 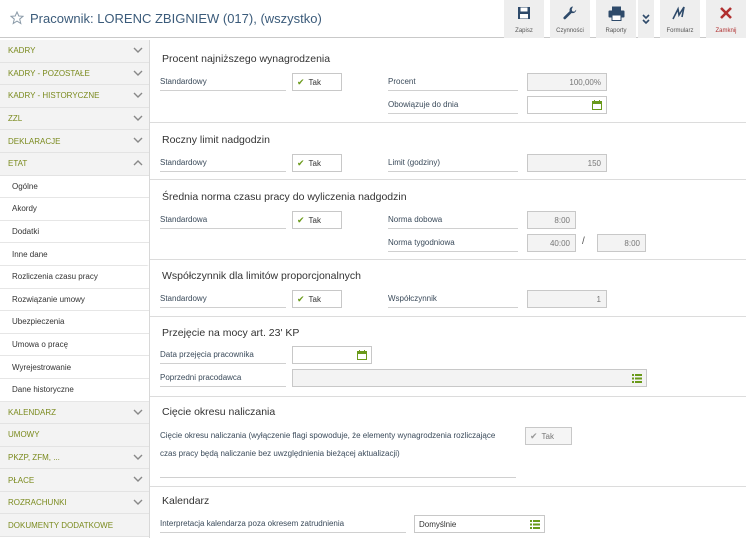 I want to click on sidebar-item-kadry-historyczne: KADRY - HISTORYCZNE, so click(x=74, y=96).